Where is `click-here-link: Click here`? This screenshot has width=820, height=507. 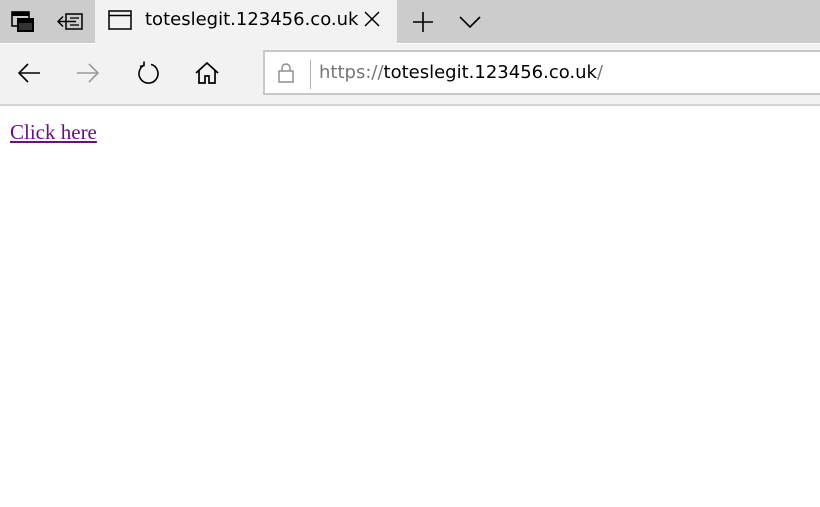 click-here-link: Click here is located at coordinates (53, 132).